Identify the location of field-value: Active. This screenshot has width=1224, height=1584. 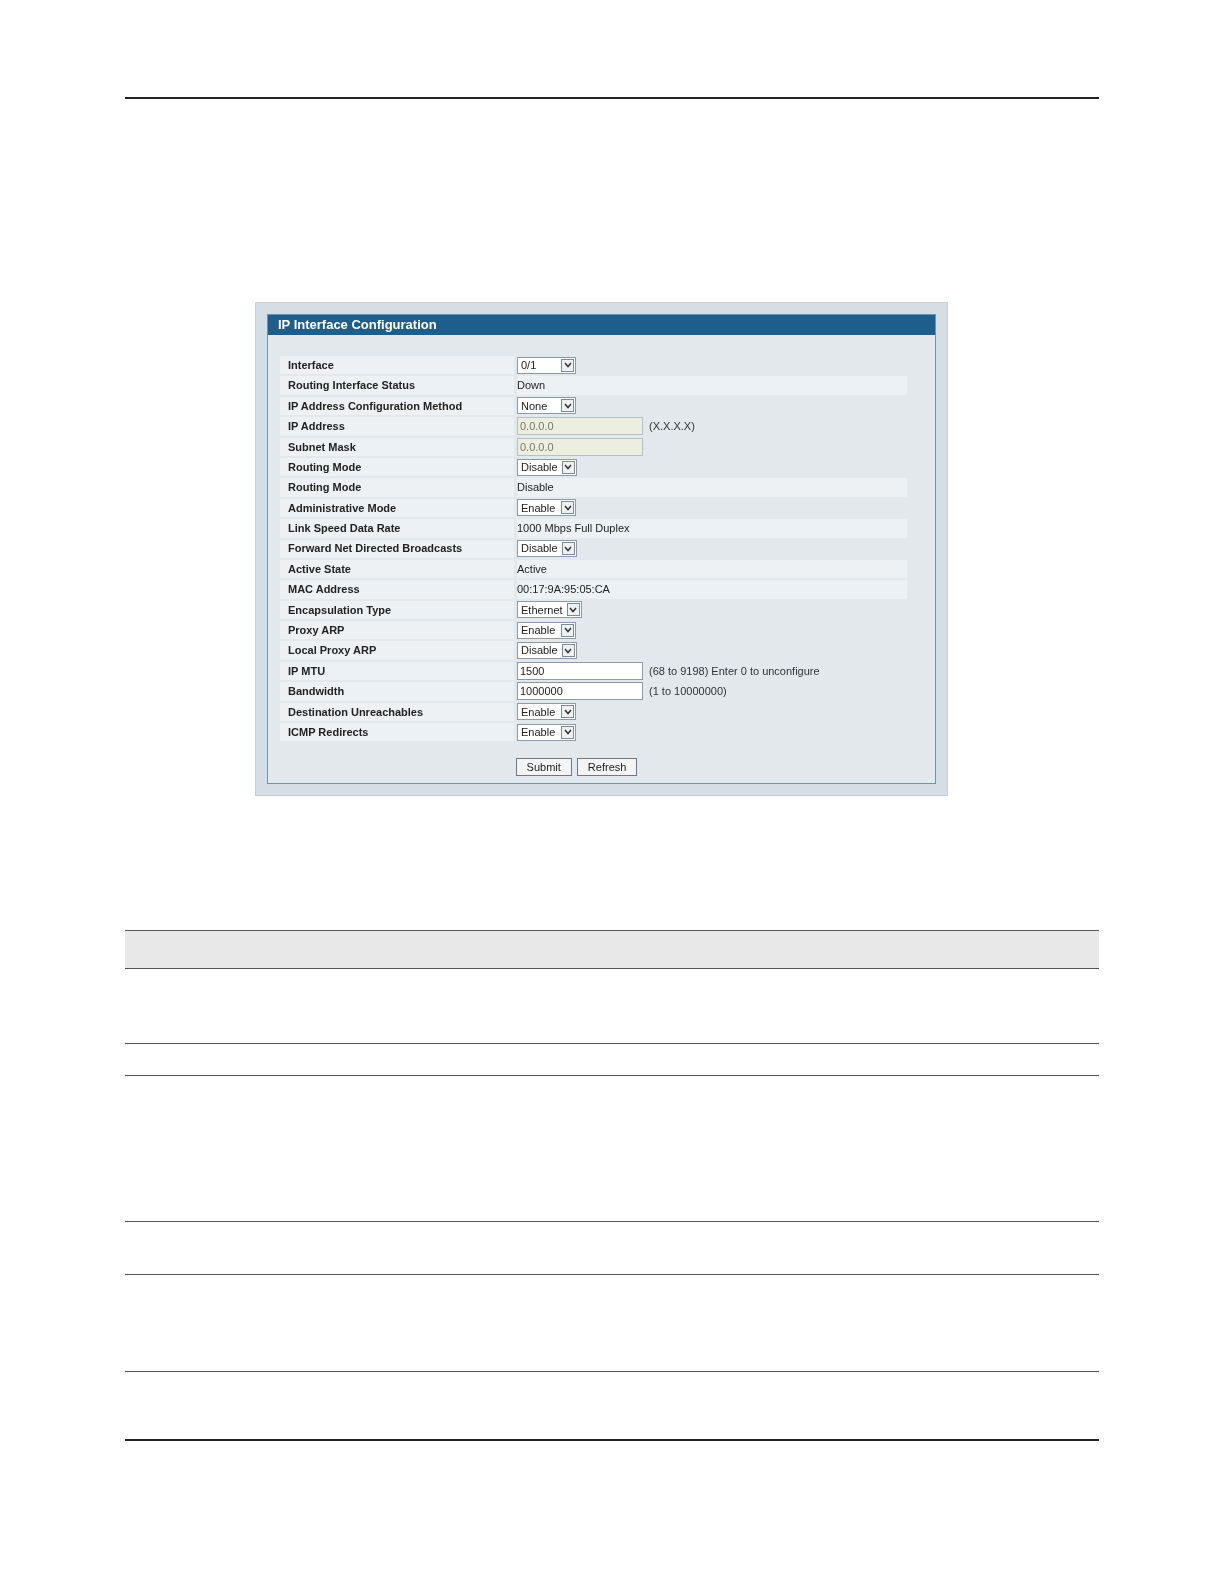
(532, 569).